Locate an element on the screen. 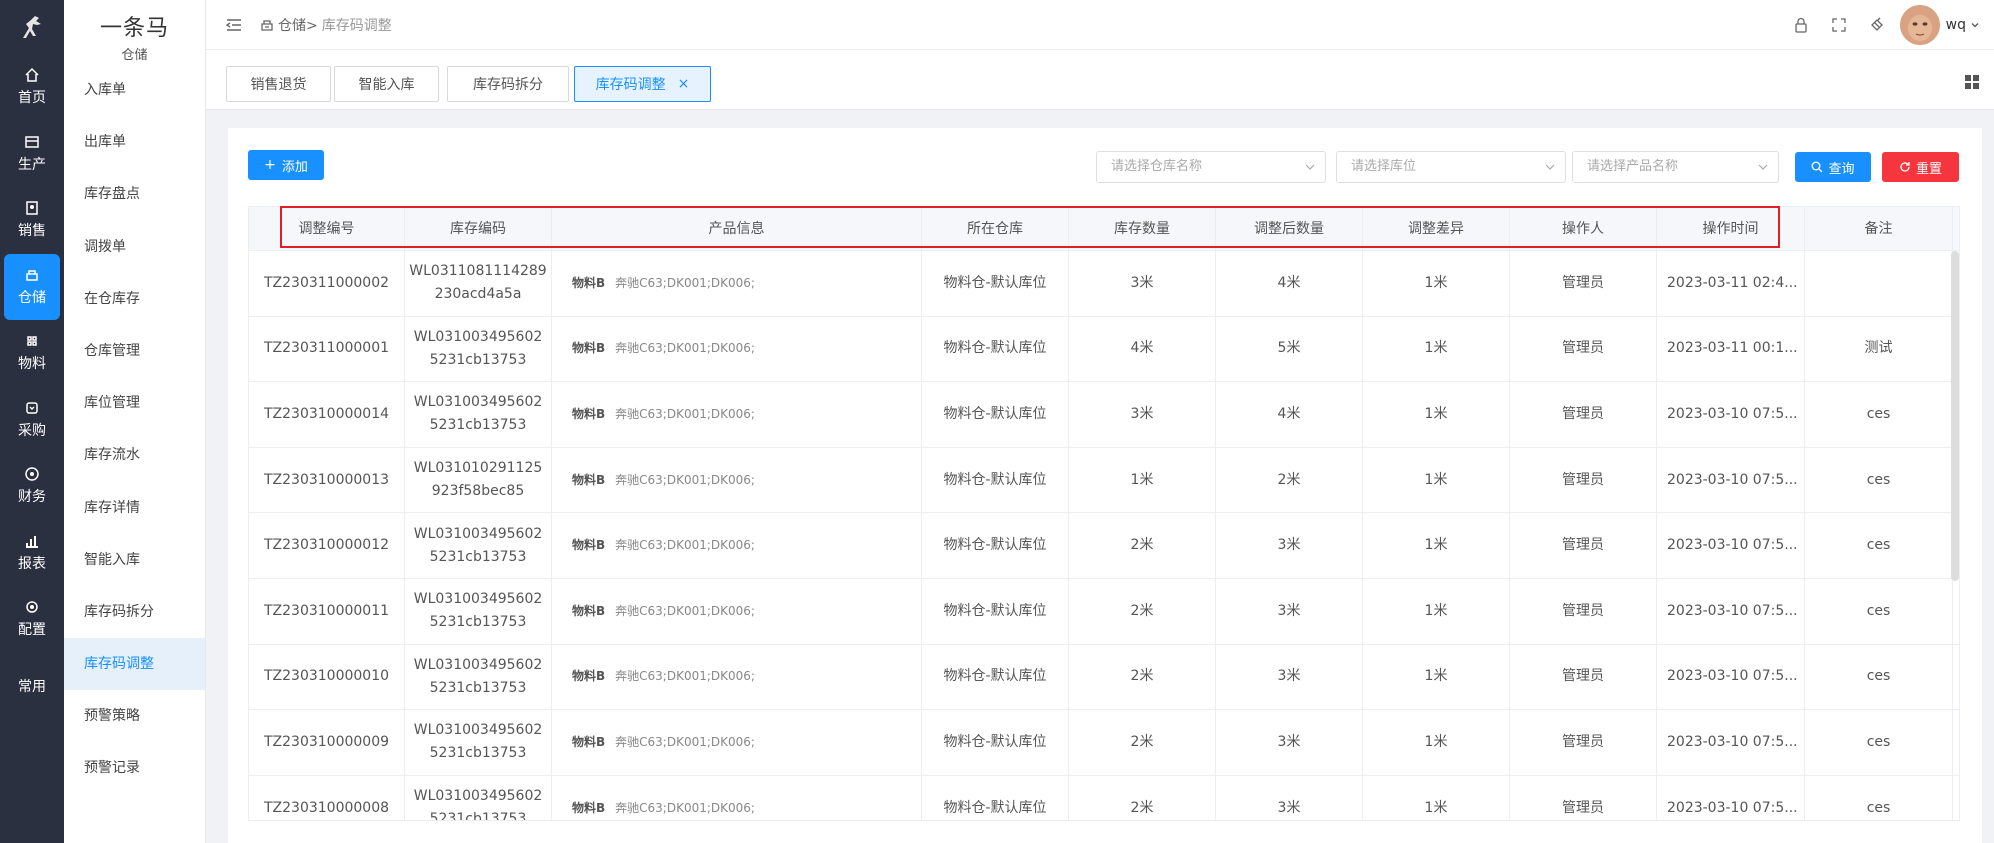 The image size is (1994, 843). sidebar-item: 库存盘点 is located at coordinates (134, 194).